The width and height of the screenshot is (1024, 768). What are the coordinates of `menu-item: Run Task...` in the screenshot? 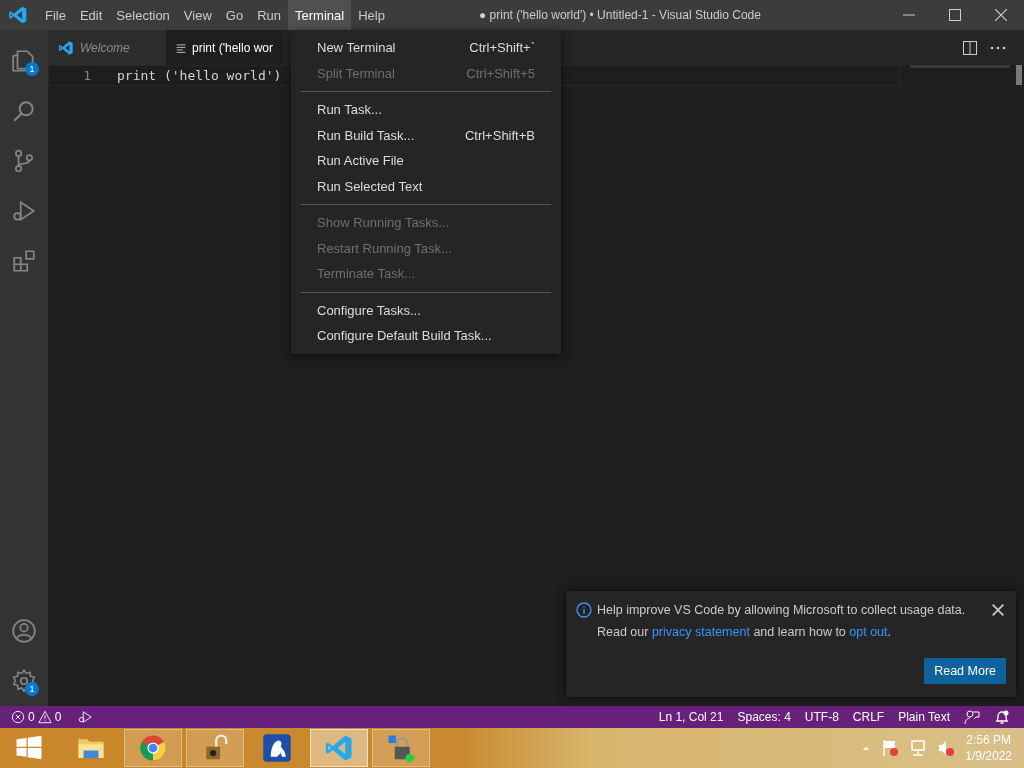 It's located at (426, 110).